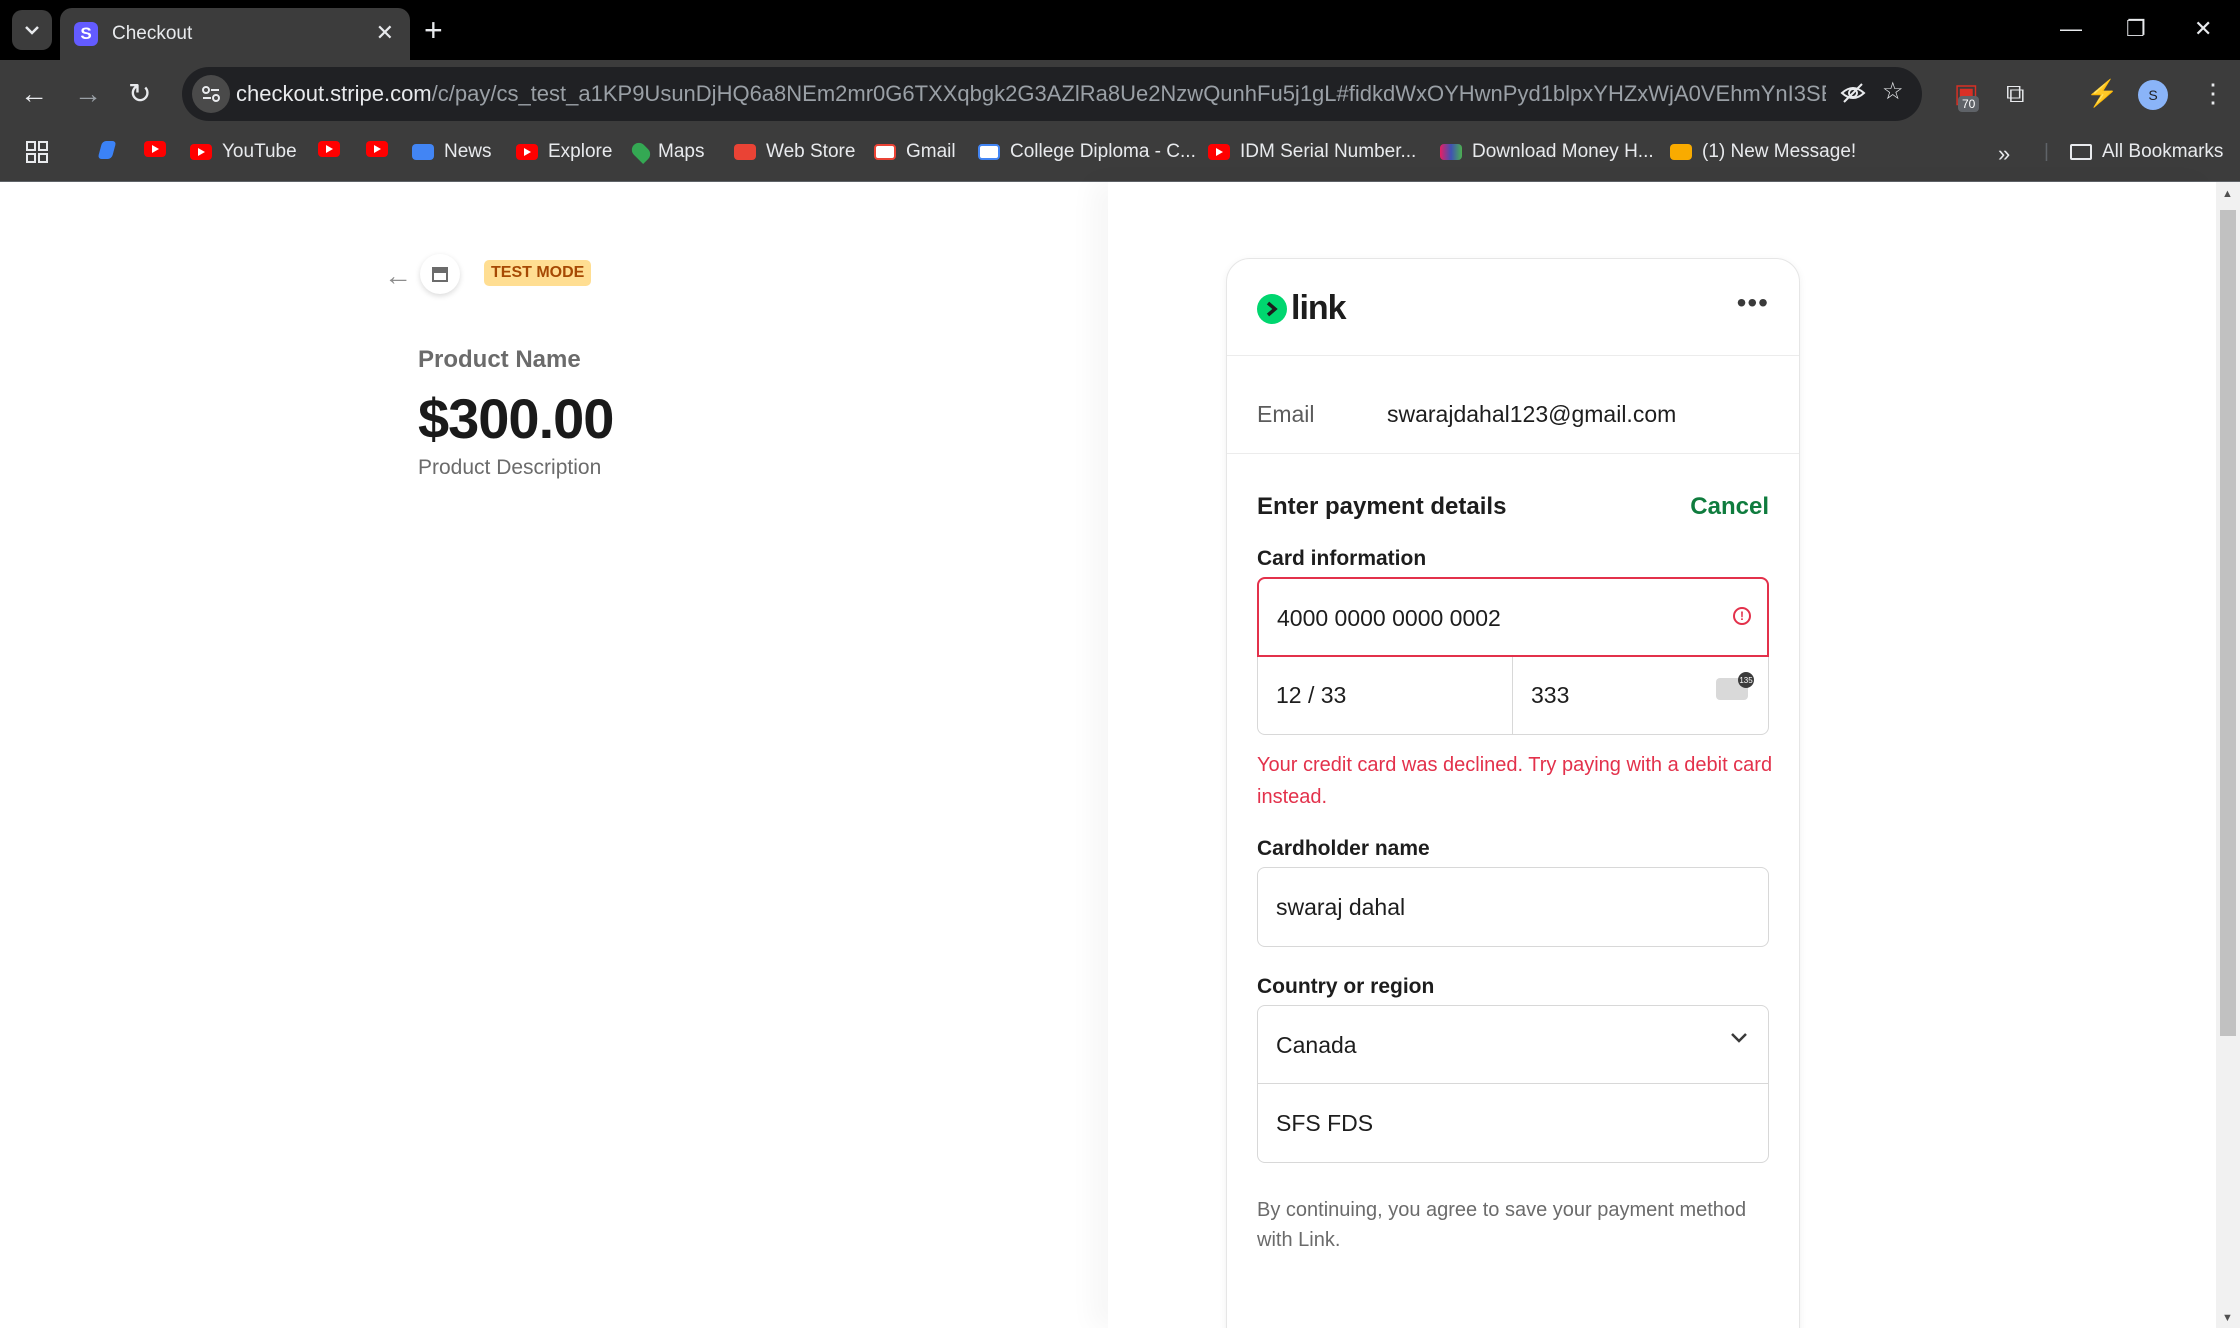  What do you see at coordinates (2227, 194) in the screenshot?
I see `scroll-up-arrow-icon: ▲` at bounding box center [2227, 194].